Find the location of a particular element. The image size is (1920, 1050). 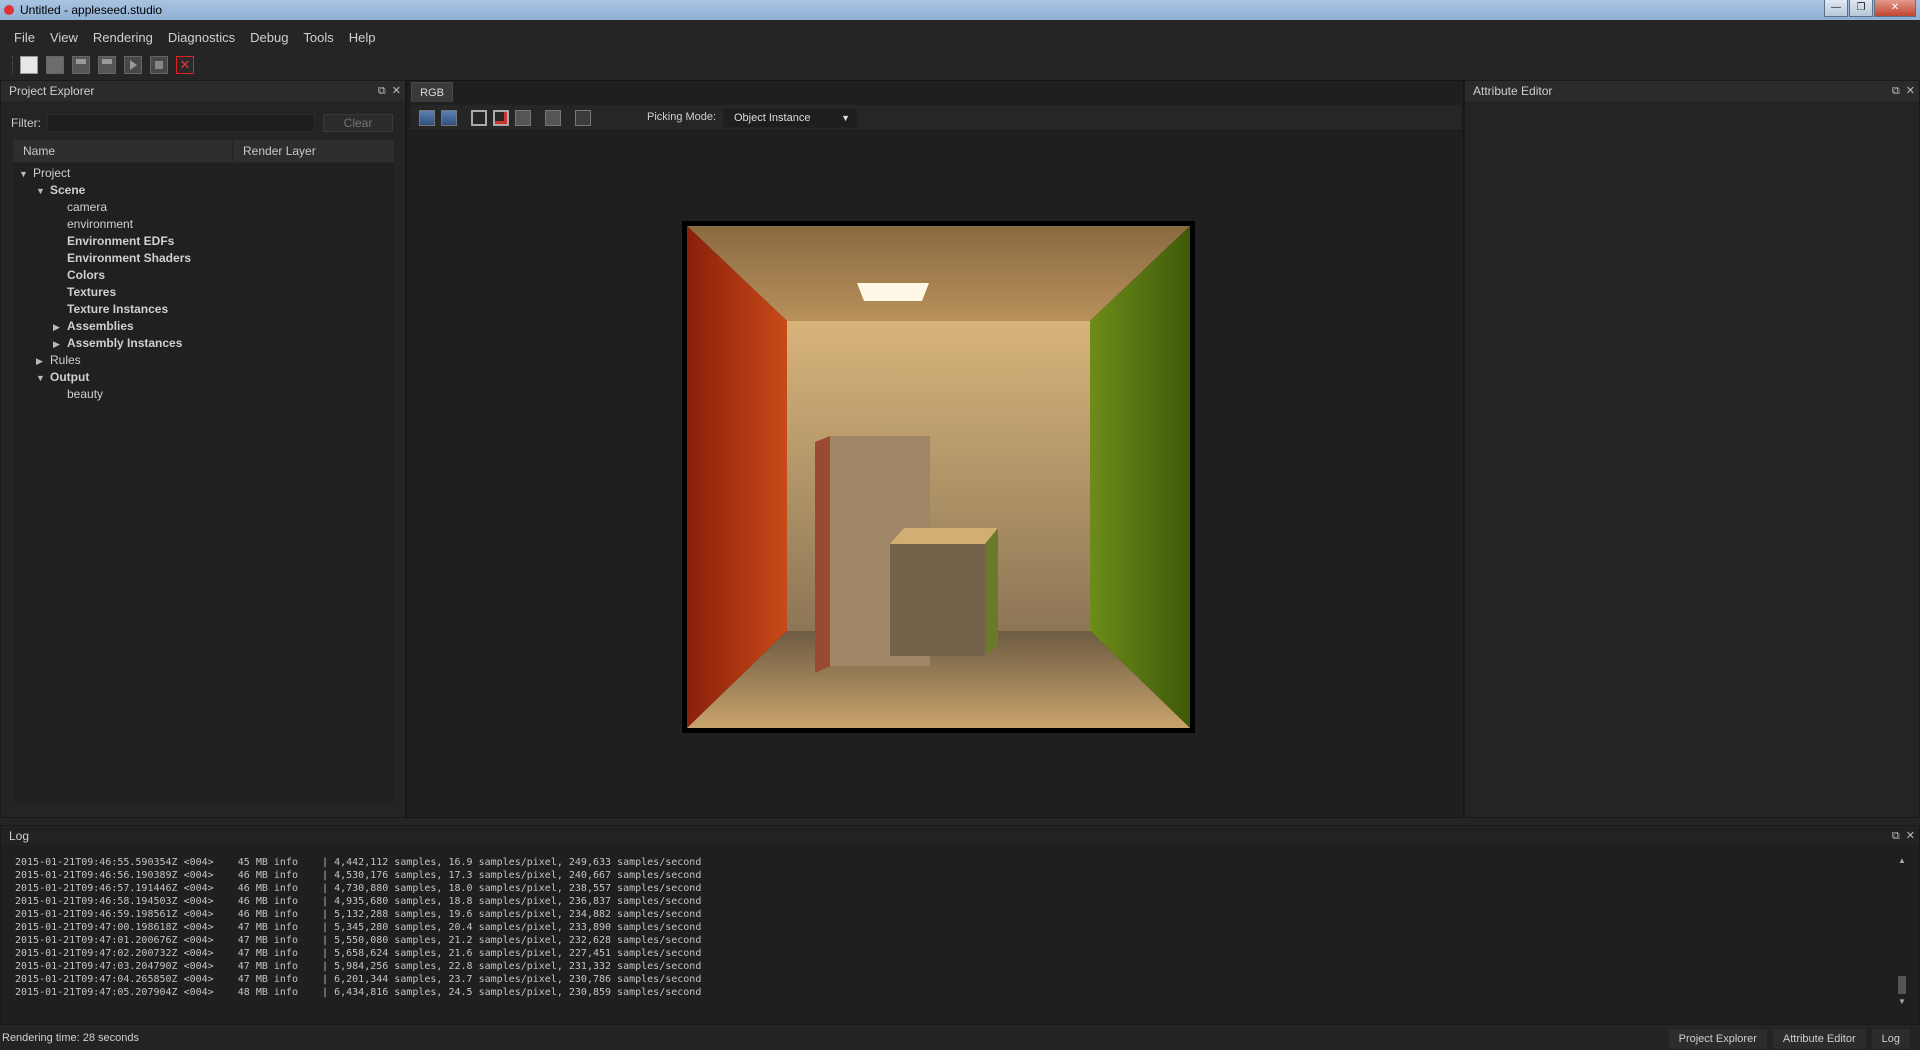

tree-item: ▶ Assemblies is located at coordinates (93, 326).